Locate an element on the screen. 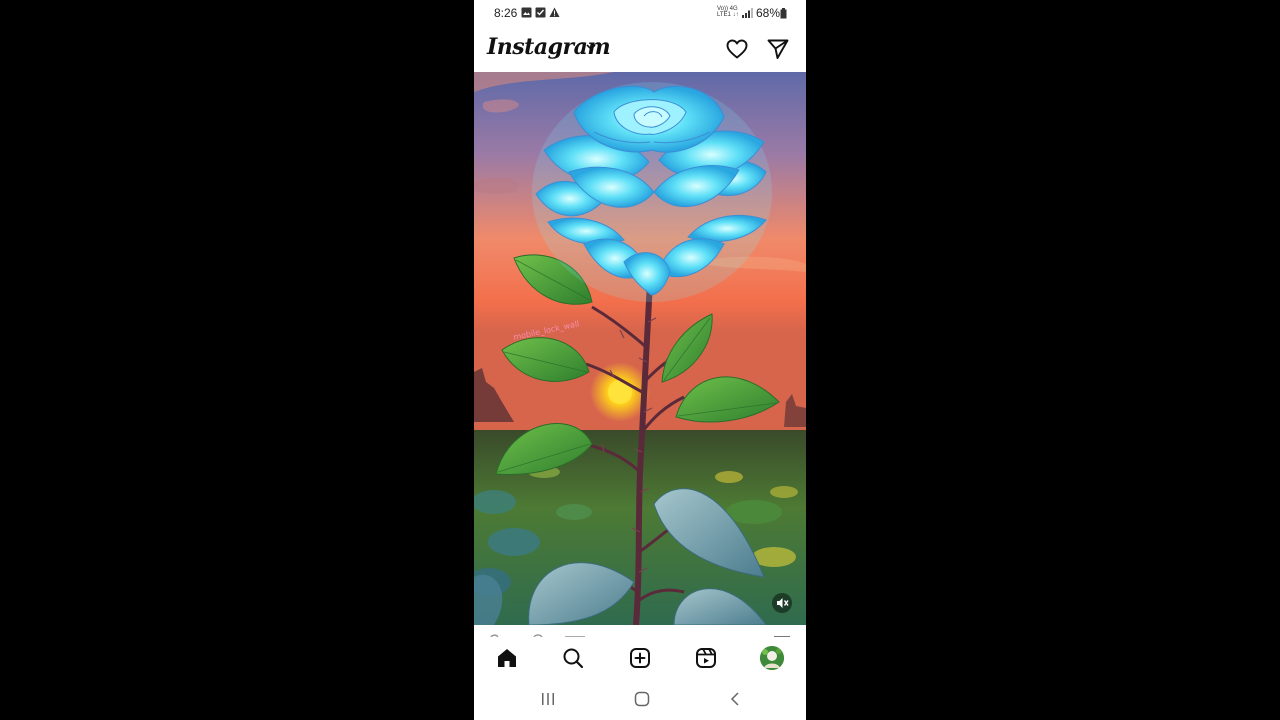  profile-avatar is located at coordinates (772, 658).